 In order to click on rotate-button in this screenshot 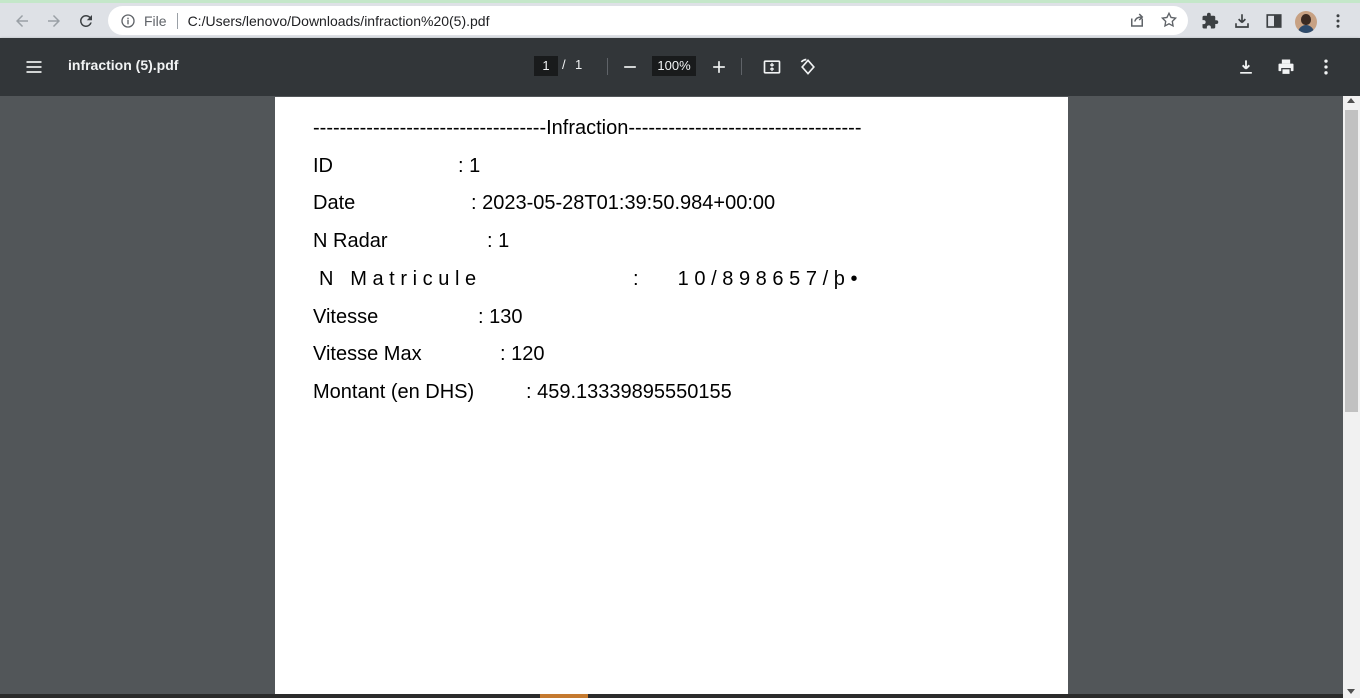, I will do `click(808, 67)`.